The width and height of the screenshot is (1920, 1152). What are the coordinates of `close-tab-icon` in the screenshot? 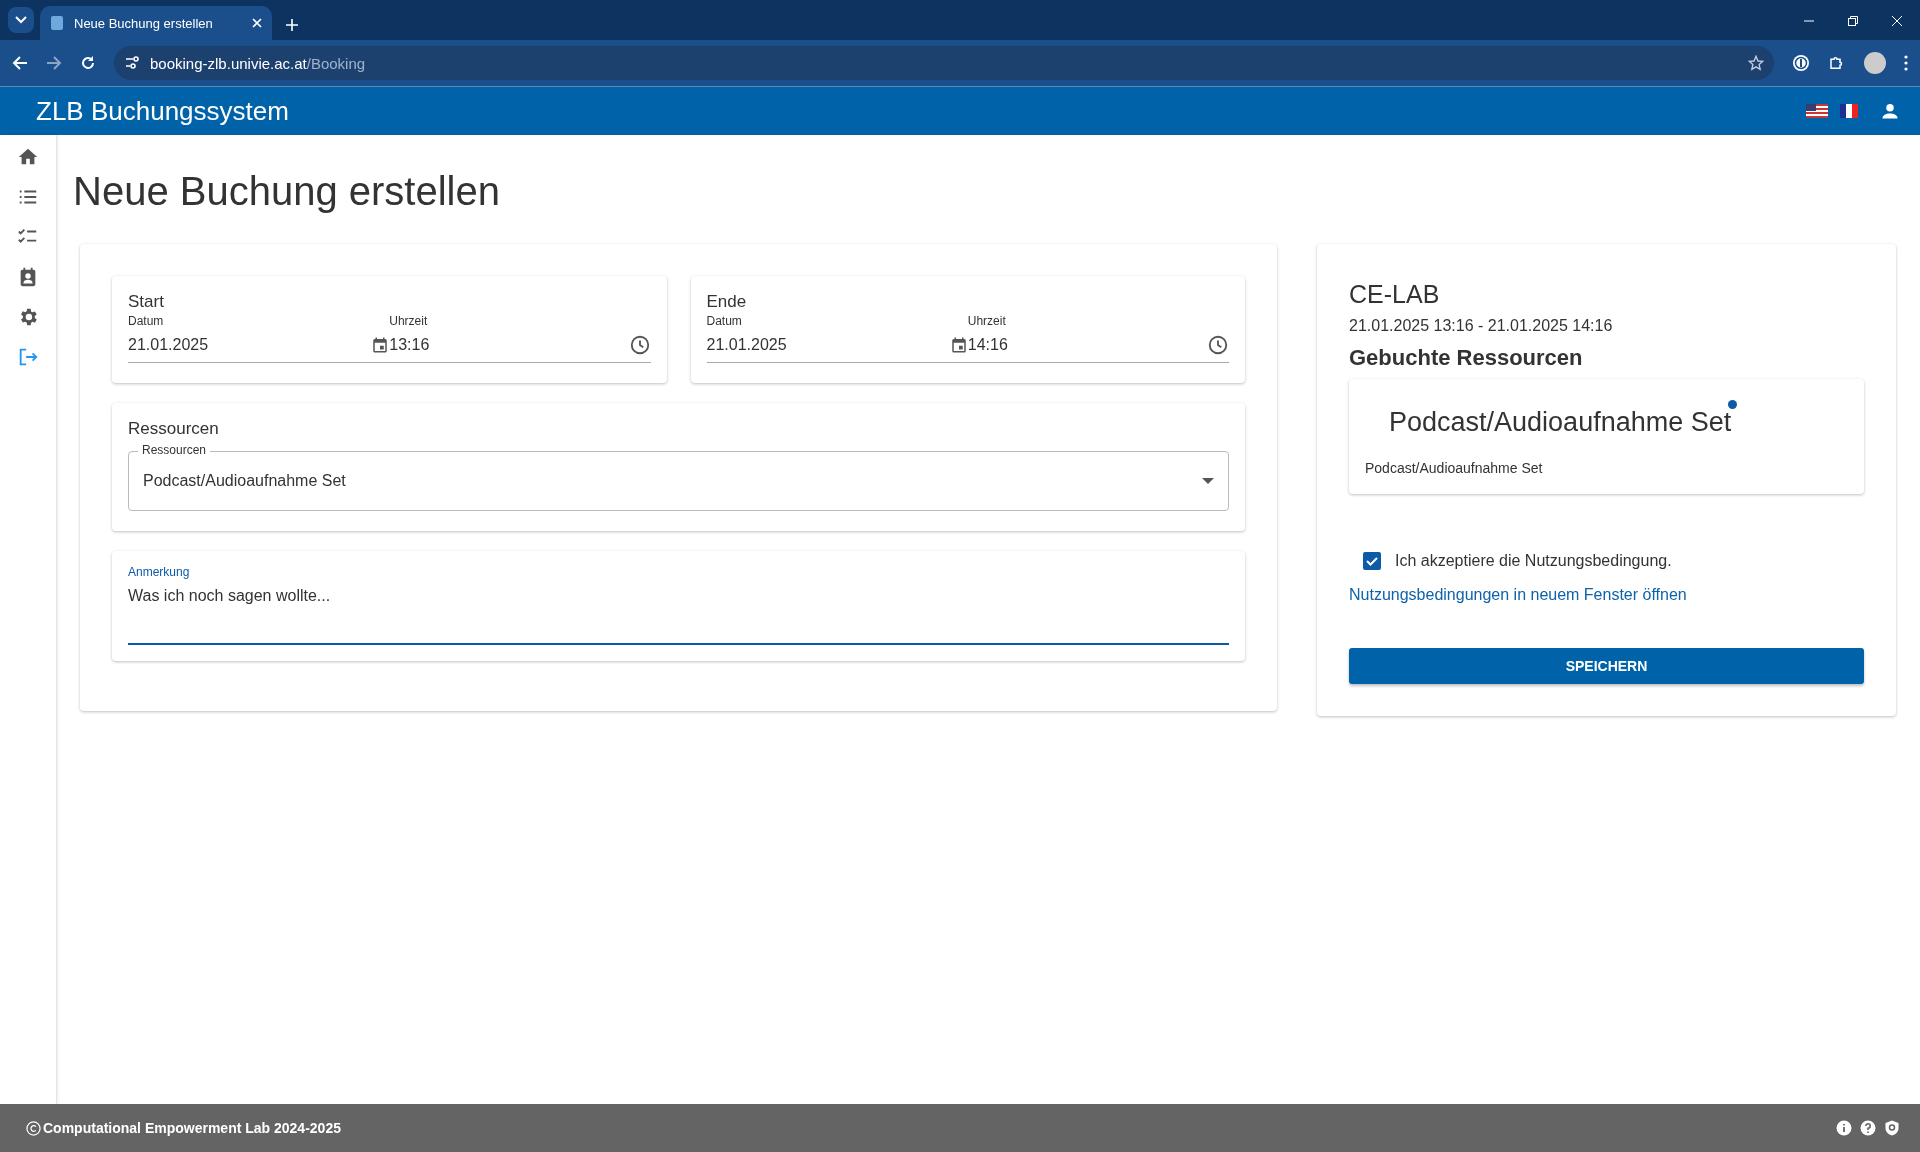 It's located at (257, 23).